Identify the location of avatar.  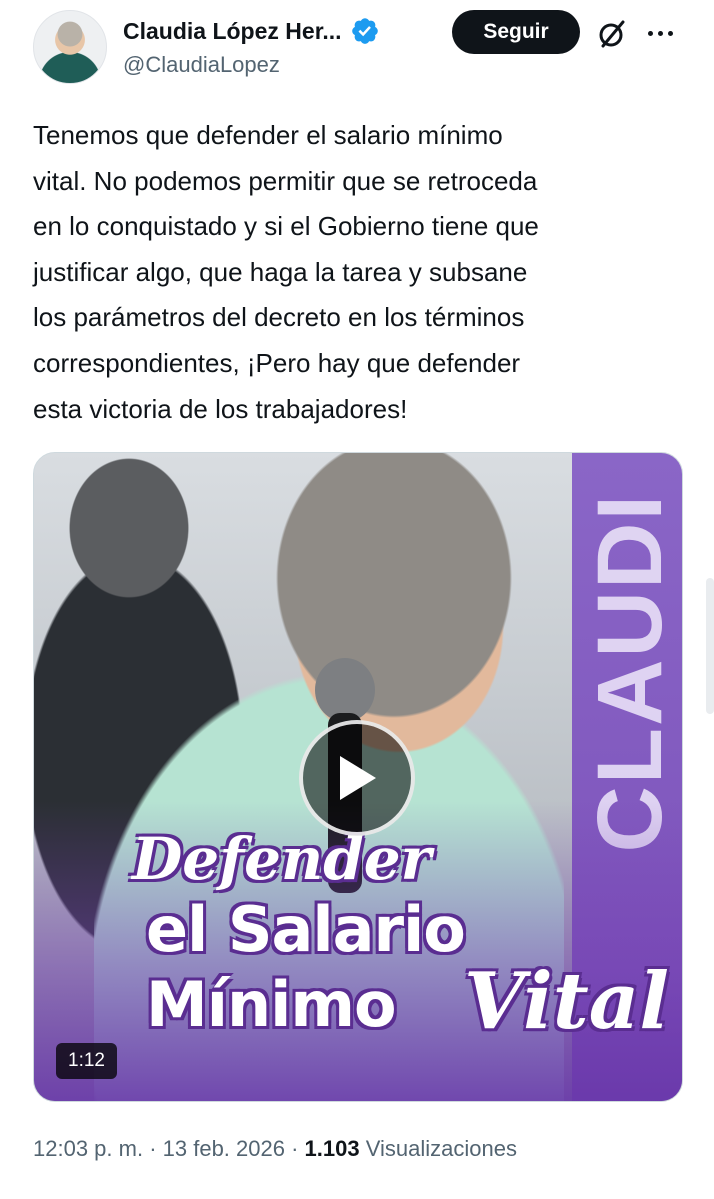
(70, 47).